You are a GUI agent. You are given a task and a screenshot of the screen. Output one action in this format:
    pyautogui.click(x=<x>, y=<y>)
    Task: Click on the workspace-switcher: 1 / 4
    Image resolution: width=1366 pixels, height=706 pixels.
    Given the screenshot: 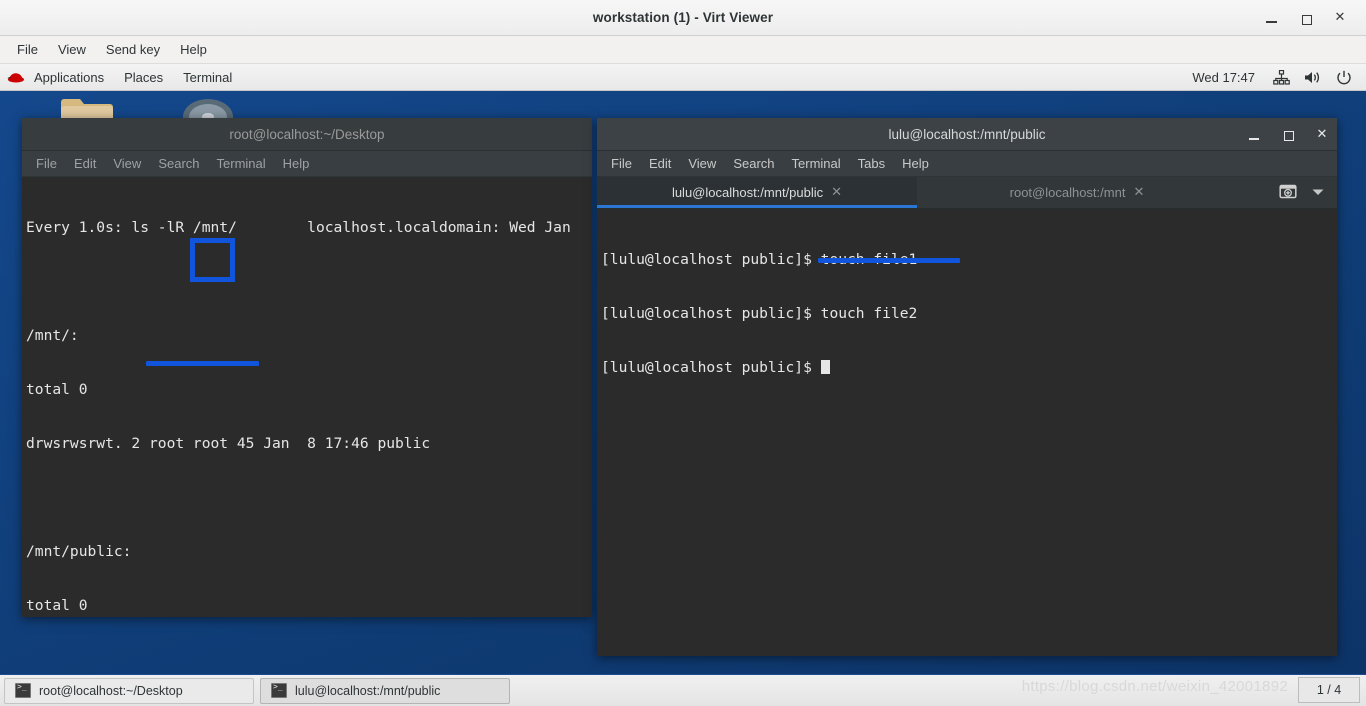 What is the action you would take?
    pyautogui.click(x=1329, y=690)
    